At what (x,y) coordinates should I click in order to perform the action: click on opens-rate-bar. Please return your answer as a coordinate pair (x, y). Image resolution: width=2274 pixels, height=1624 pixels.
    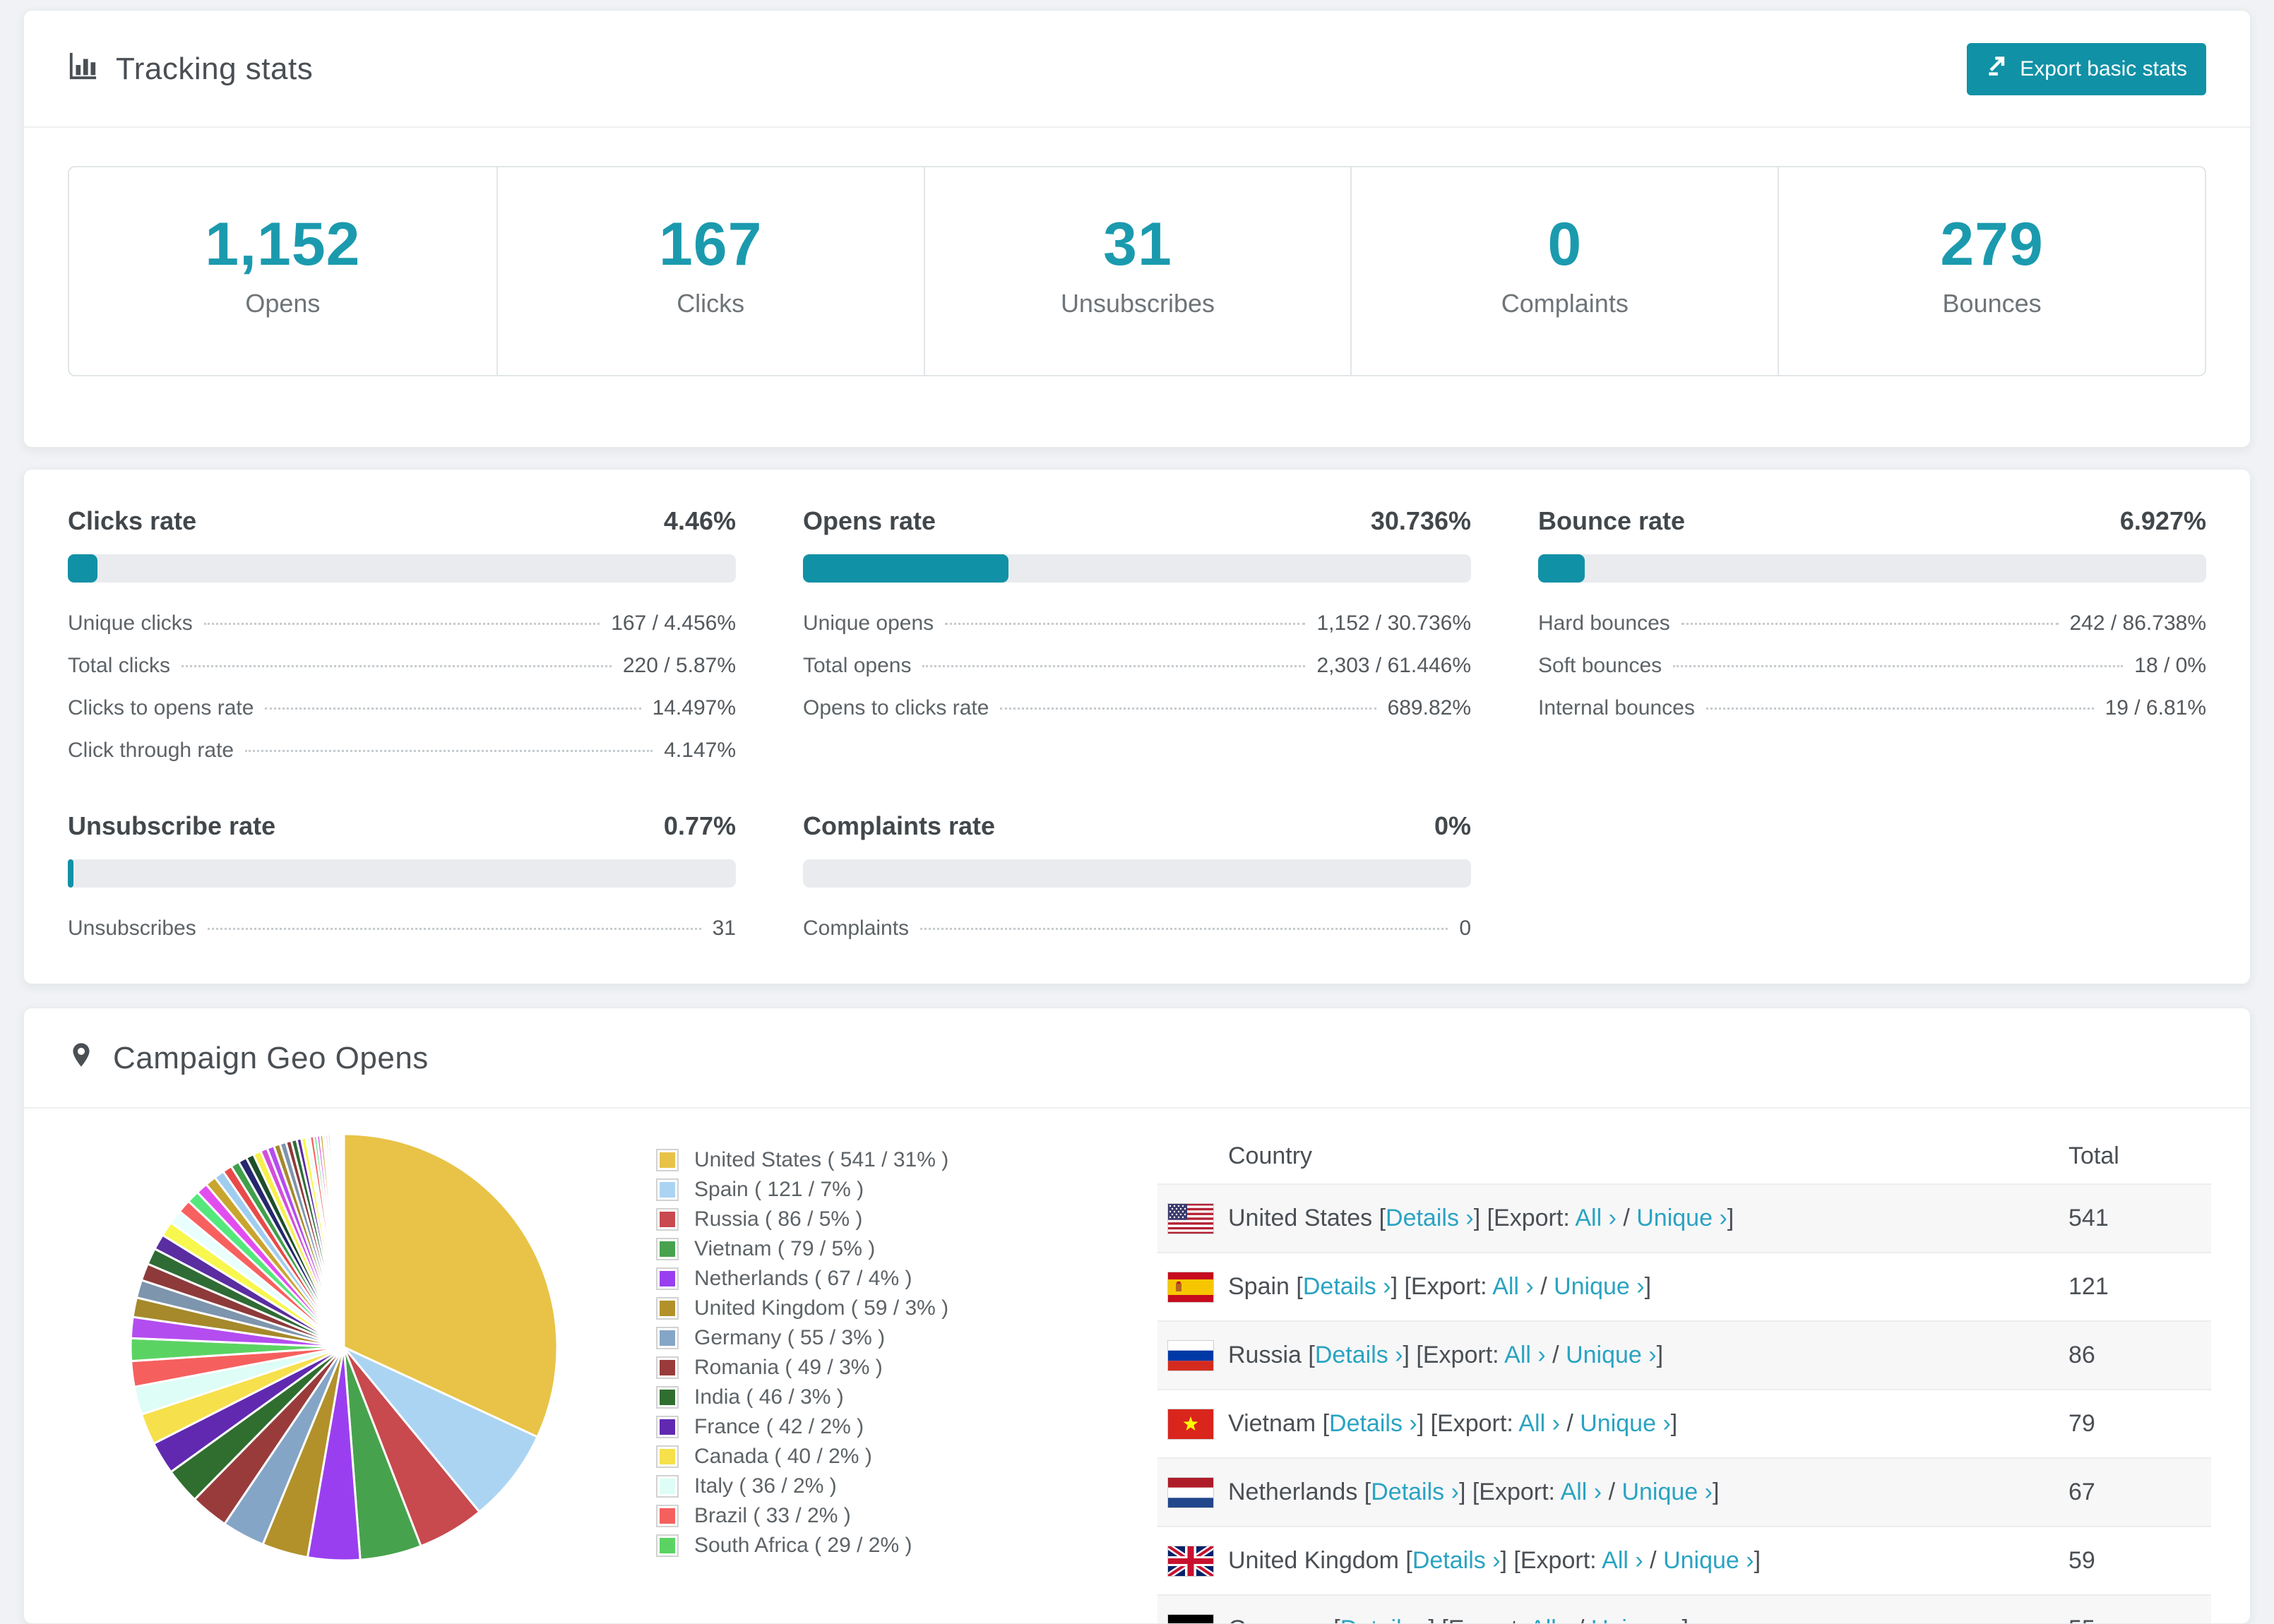
    Looking at the image, I should click on (1137, 568).